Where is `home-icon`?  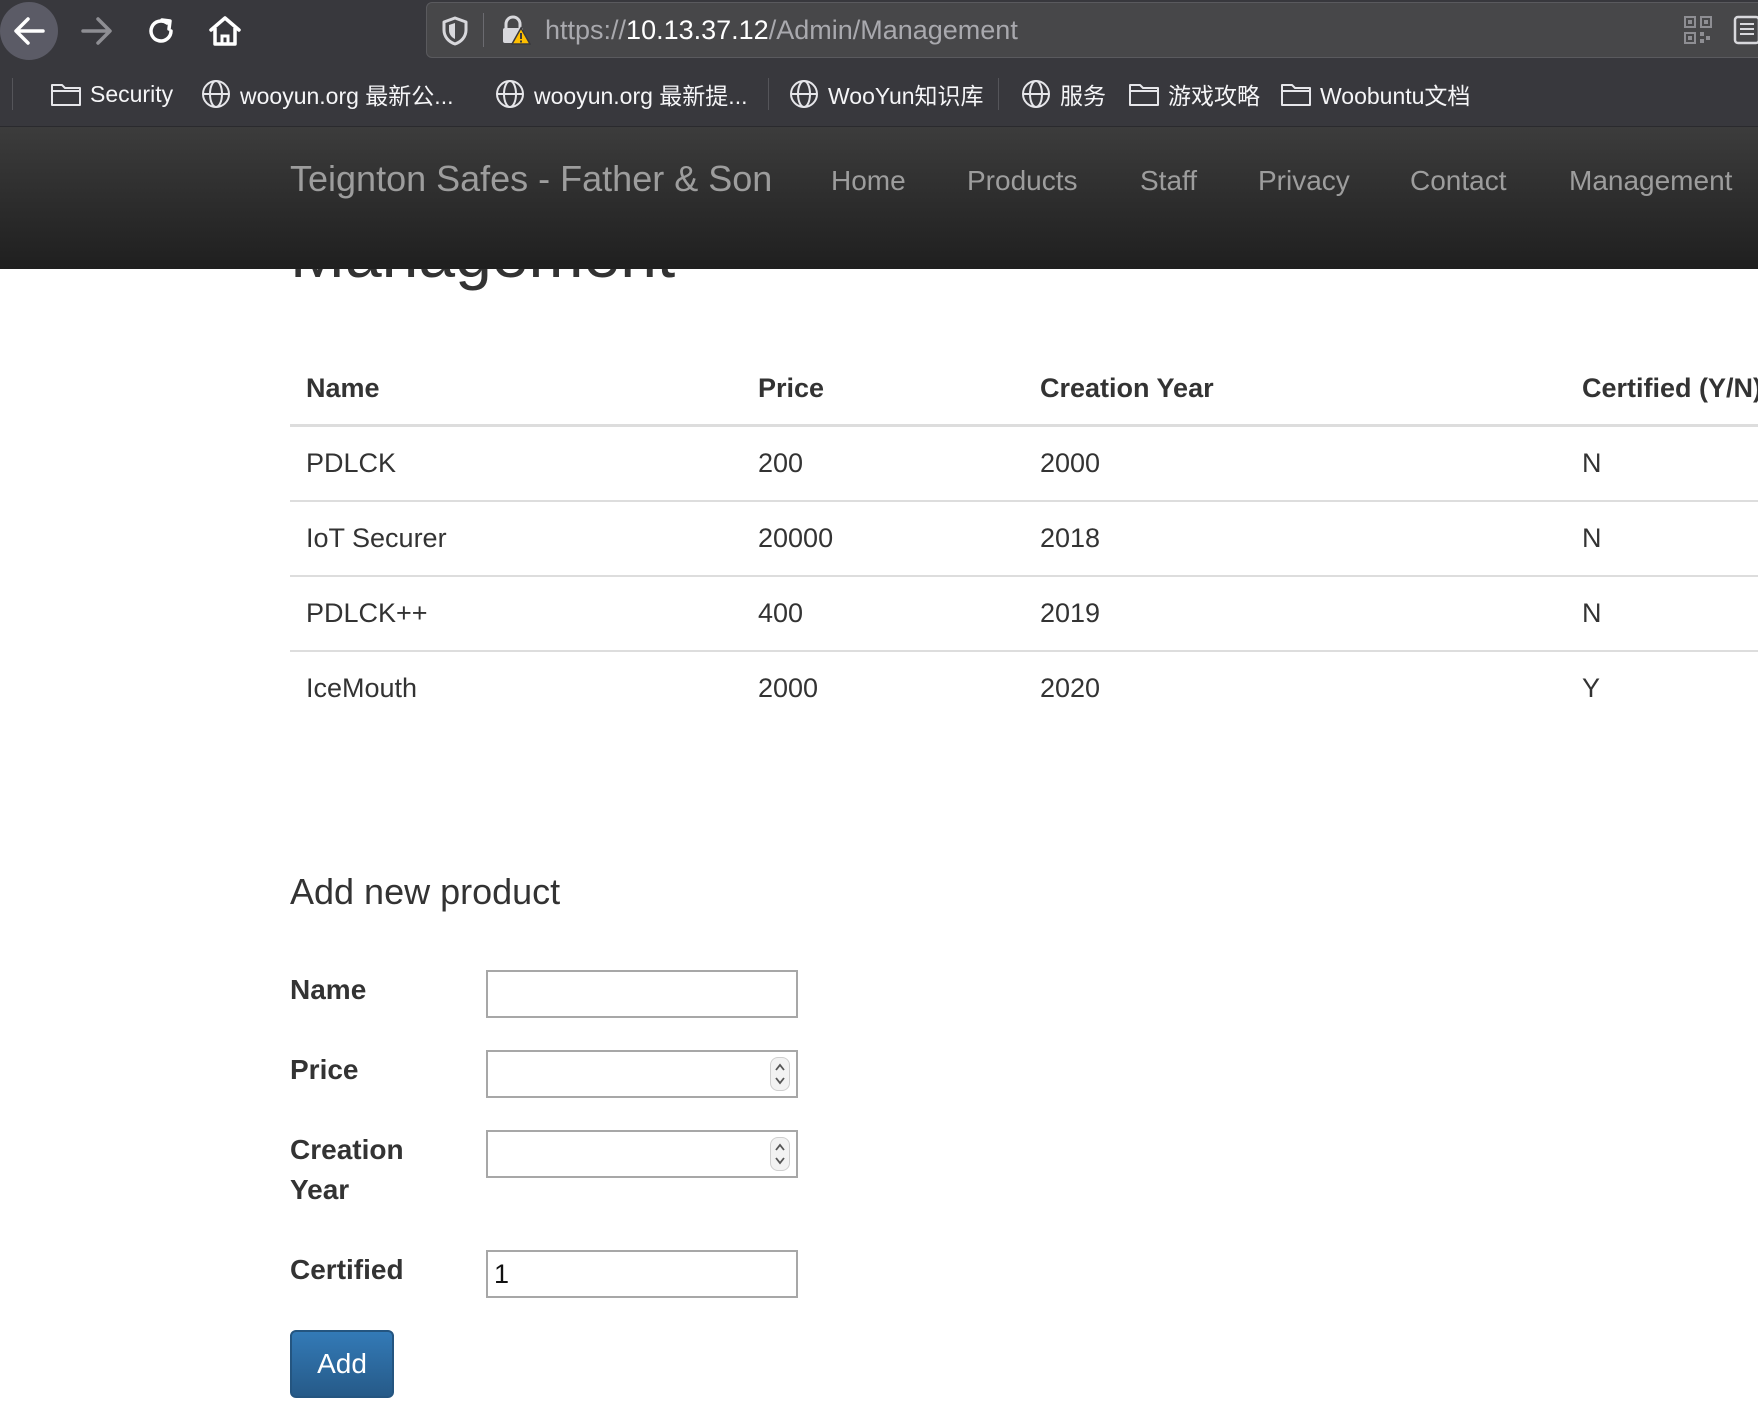 home-icon is located at coordinates (225, 31).